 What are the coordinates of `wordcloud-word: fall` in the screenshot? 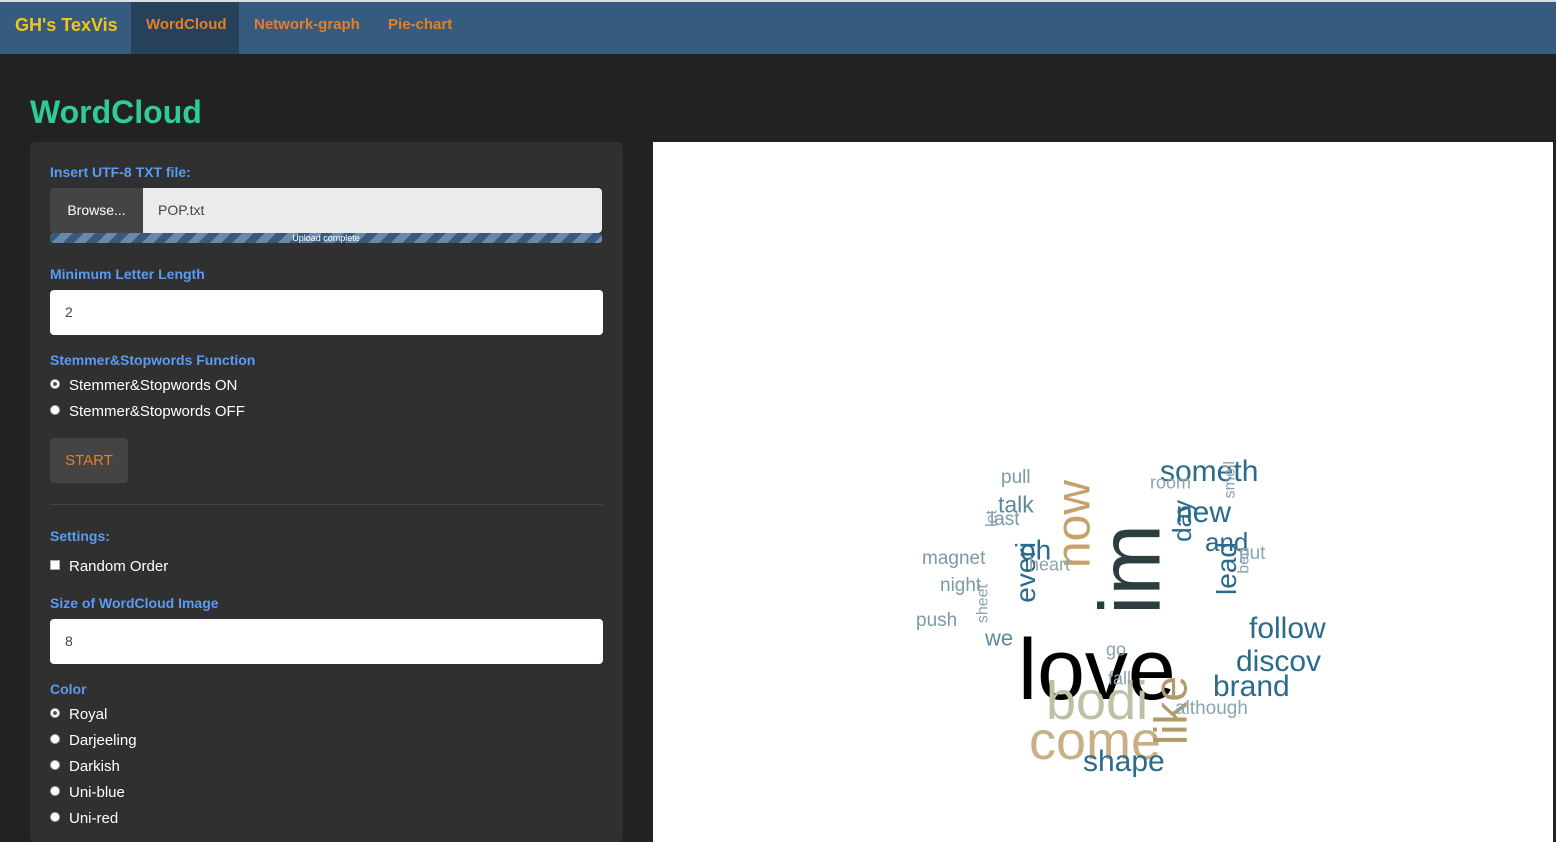 It's located at (1119, 678).